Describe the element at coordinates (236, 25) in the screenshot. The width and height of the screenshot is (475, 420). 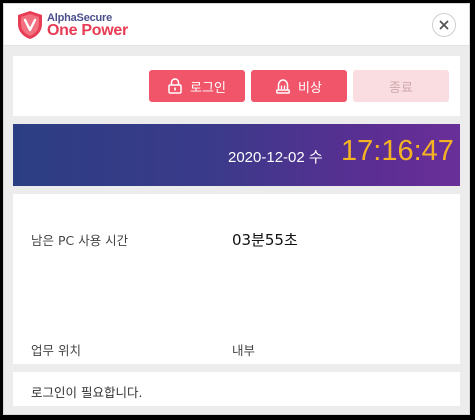
I see `title-bar: AlphaSecure One Power` at that location.